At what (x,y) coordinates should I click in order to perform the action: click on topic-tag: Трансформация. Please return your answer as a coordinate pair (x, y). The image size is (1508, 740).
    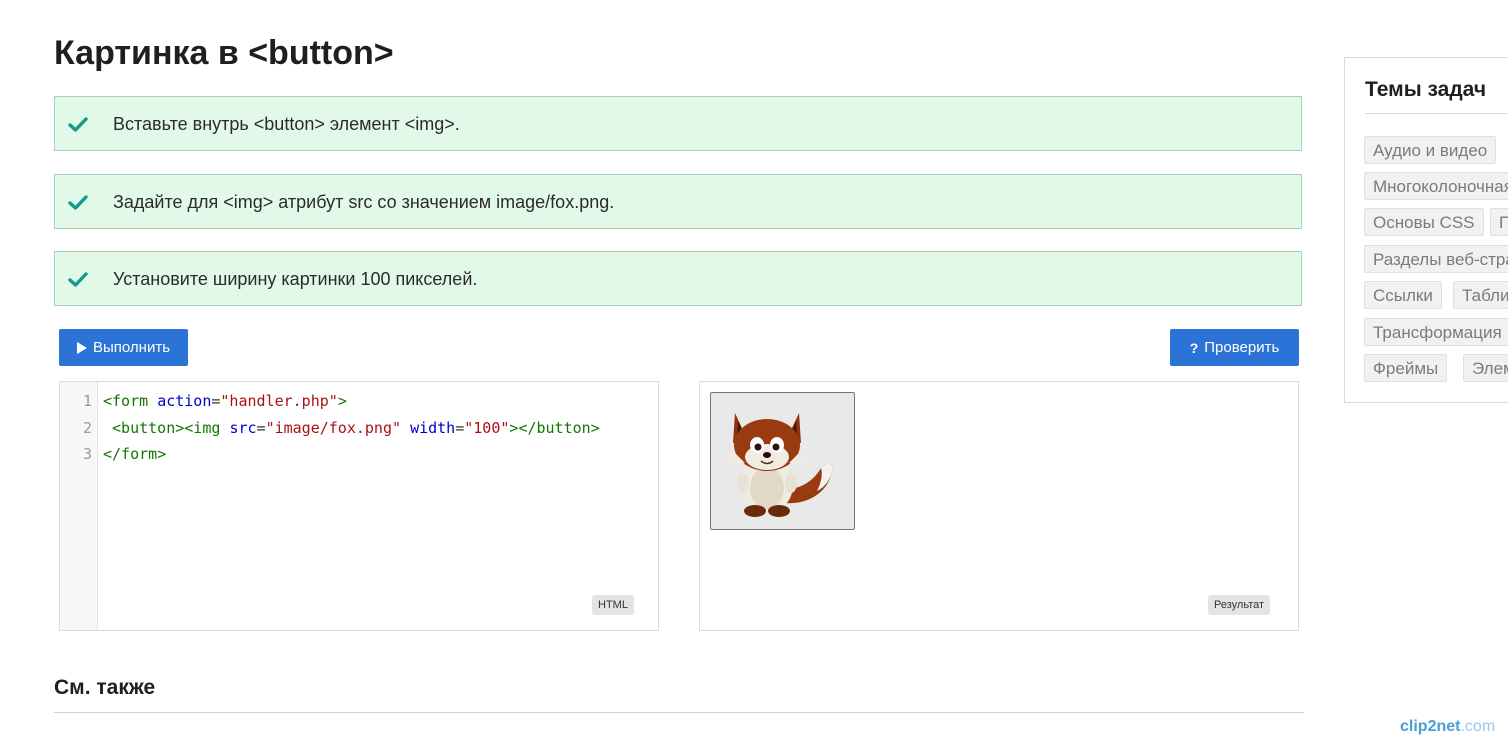
    Looking at the image, I should click on (1436, 332).